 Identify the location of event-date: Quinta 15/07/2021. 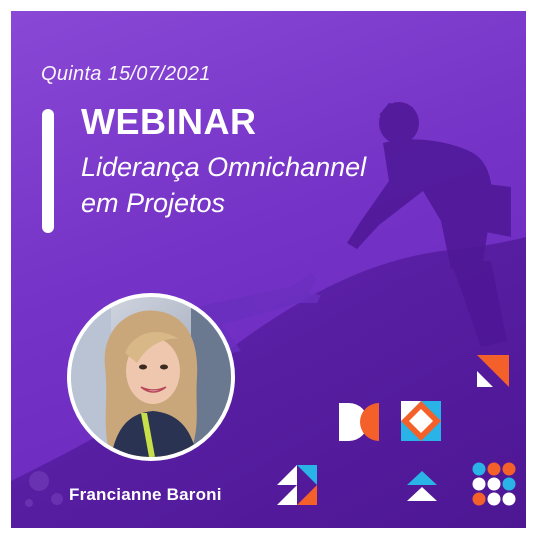
(126, 74).